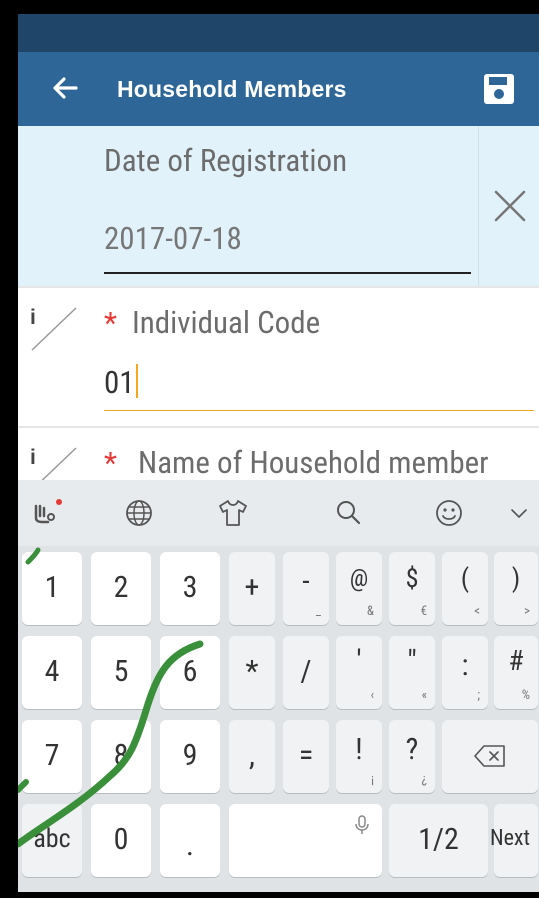  What do you see at coordinates (52, 840) in the screenshot?
I see `abc-key: abc` at bounding box center [52, 840].